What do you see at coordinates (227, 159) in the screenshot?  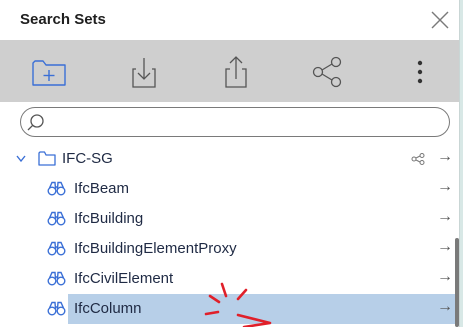 I see `tree-folder-row: IFC-SG →` at bounding box center [227, 159].